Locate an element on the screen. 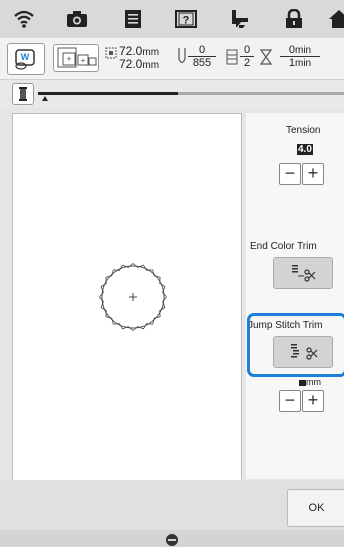 The height and width of the screenshot is (547, 344). progress-marker is located at coordinates (45, 98).